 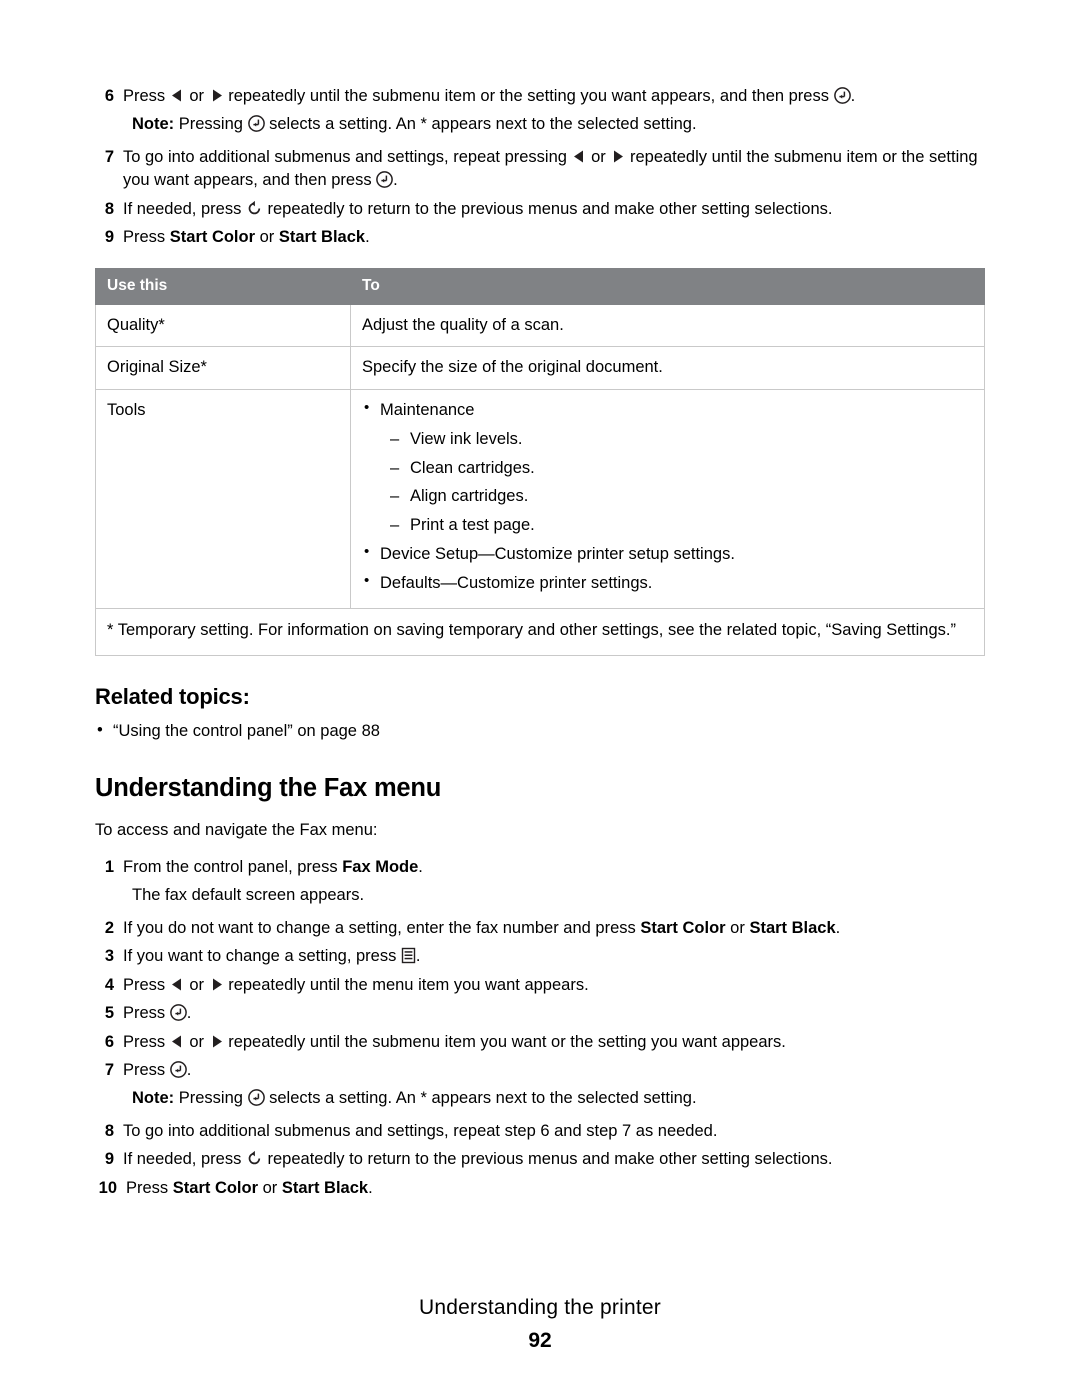 What do you see at coordinates (540, 1013) in the screenshot?
I see `step-item: 5 Press .` at bounding box center [540, 1013].